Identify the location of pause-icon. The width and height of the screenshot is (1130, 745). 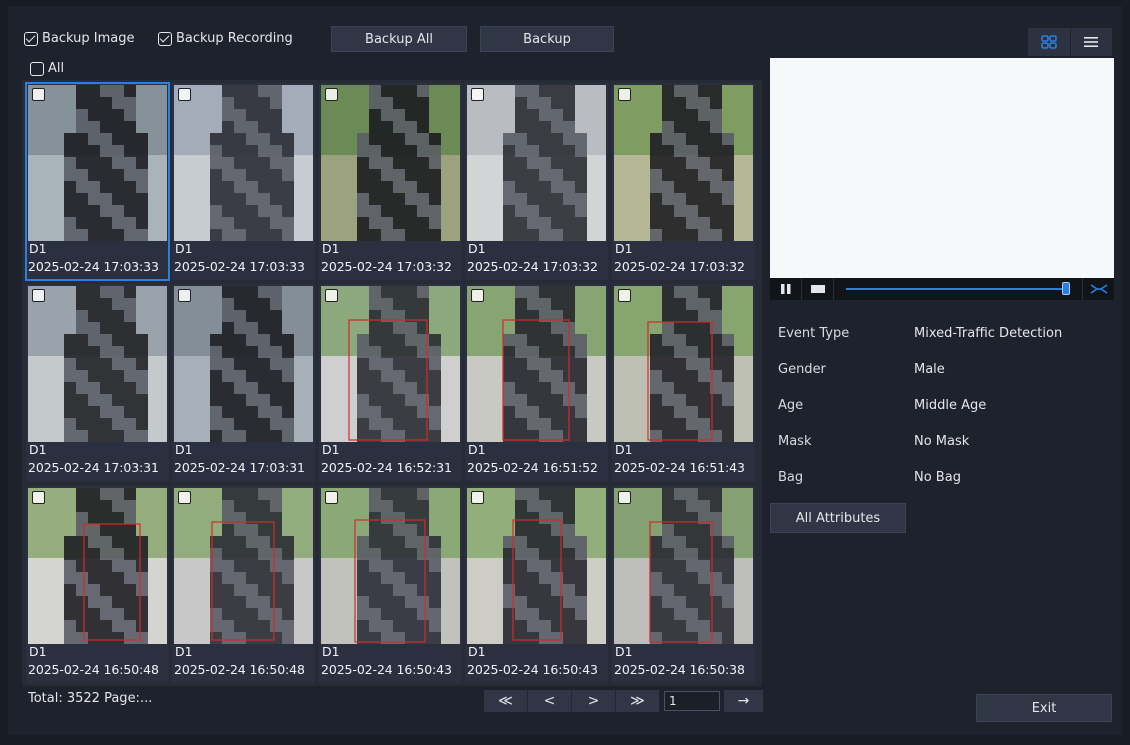
(786, 289).